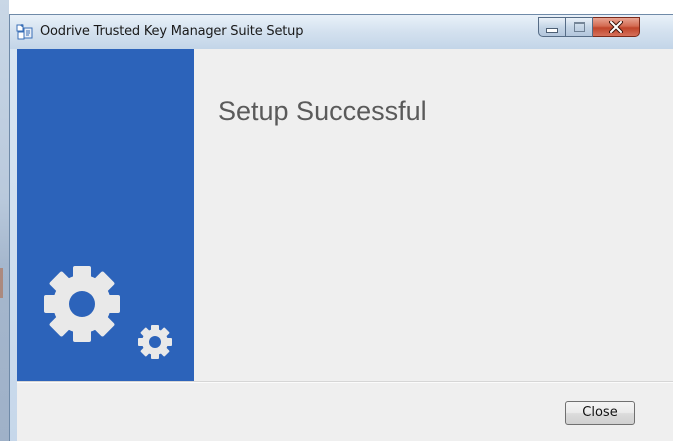  What do you see at coordinates (341, 32) in the screenshot?
I see `title-bar: Oodrive Trusted Key Manager Suite Setup` at bounding box center [341, 32].